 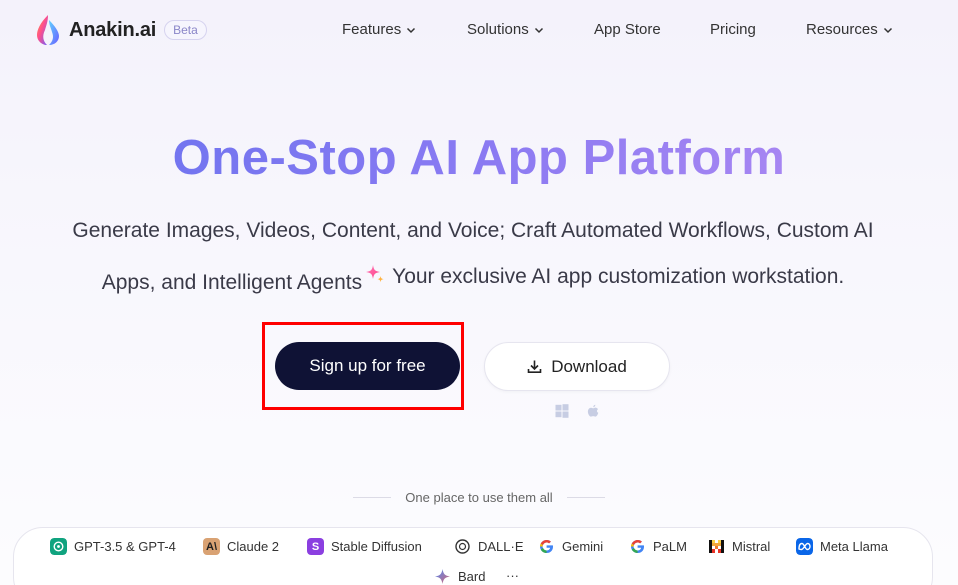 I want to click on model-label: Bard, so click(x=472, y=576).